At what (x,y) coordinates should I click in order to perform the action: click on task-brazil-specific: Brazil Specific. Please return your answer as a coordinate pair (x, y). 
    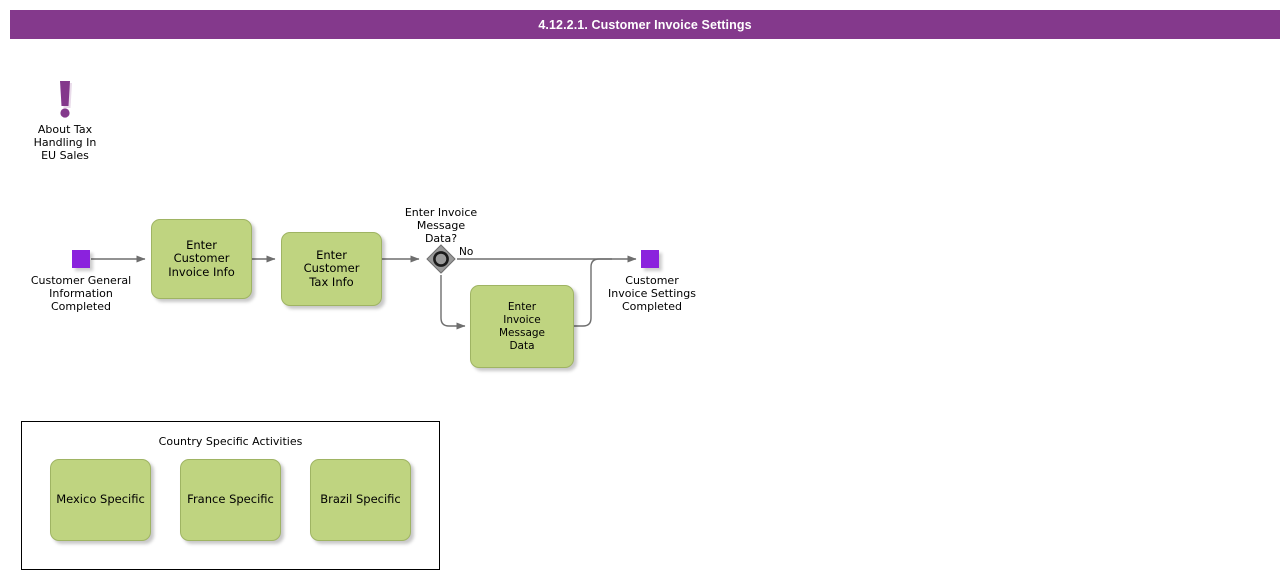
    Looking at the image, I should click on (360, 500).